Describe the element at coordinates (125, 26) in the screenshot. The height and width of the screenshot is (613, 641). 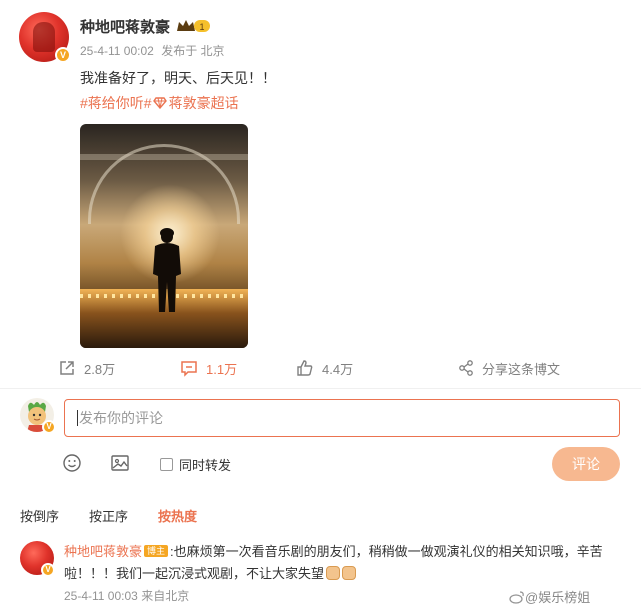
I see `author-name: 种地吧蒋敦豪` at that location.